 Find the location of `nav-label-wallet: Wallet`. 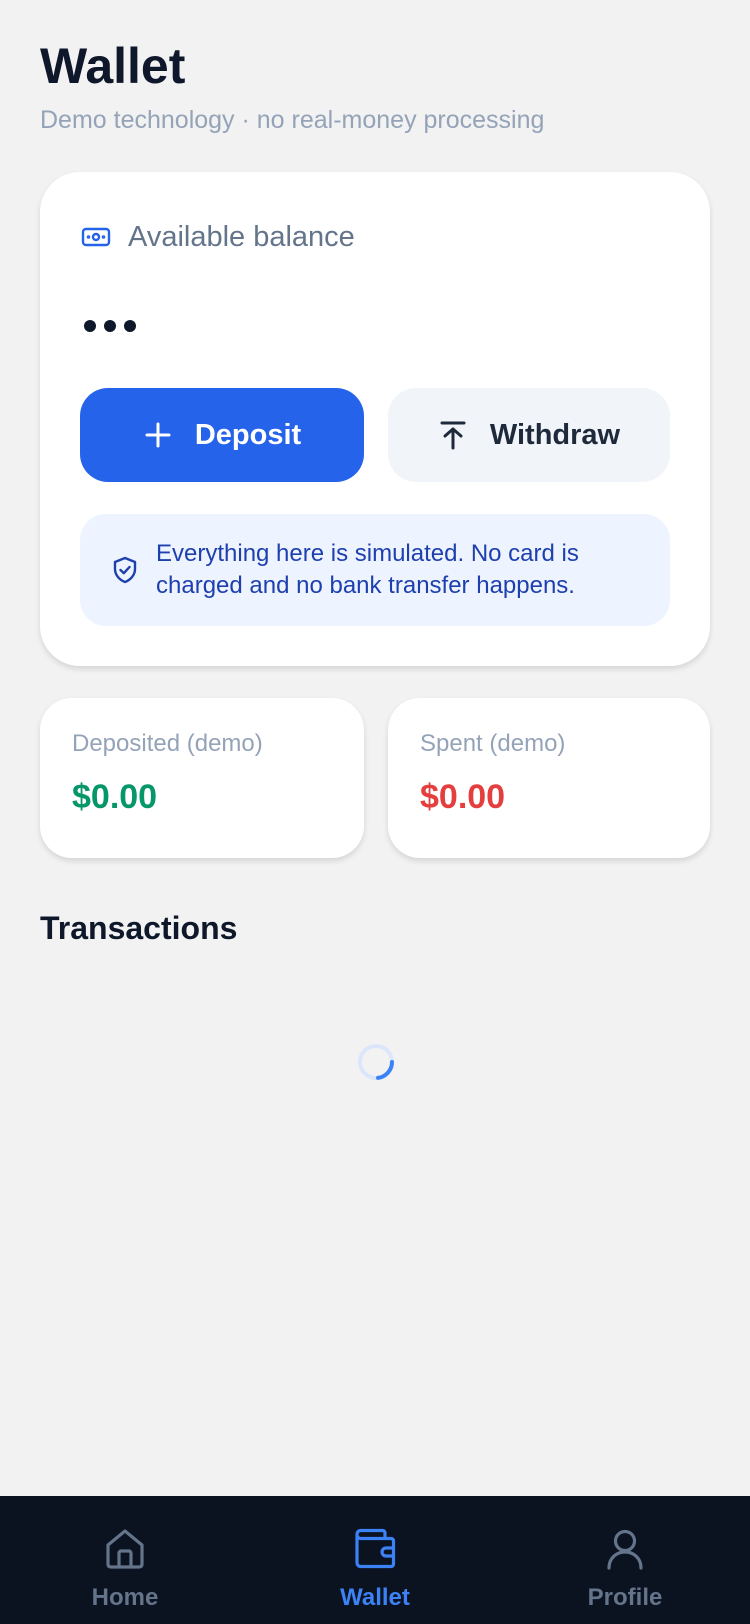

nav-label-wallet: Wallet is located at coordinates (375, 1597).